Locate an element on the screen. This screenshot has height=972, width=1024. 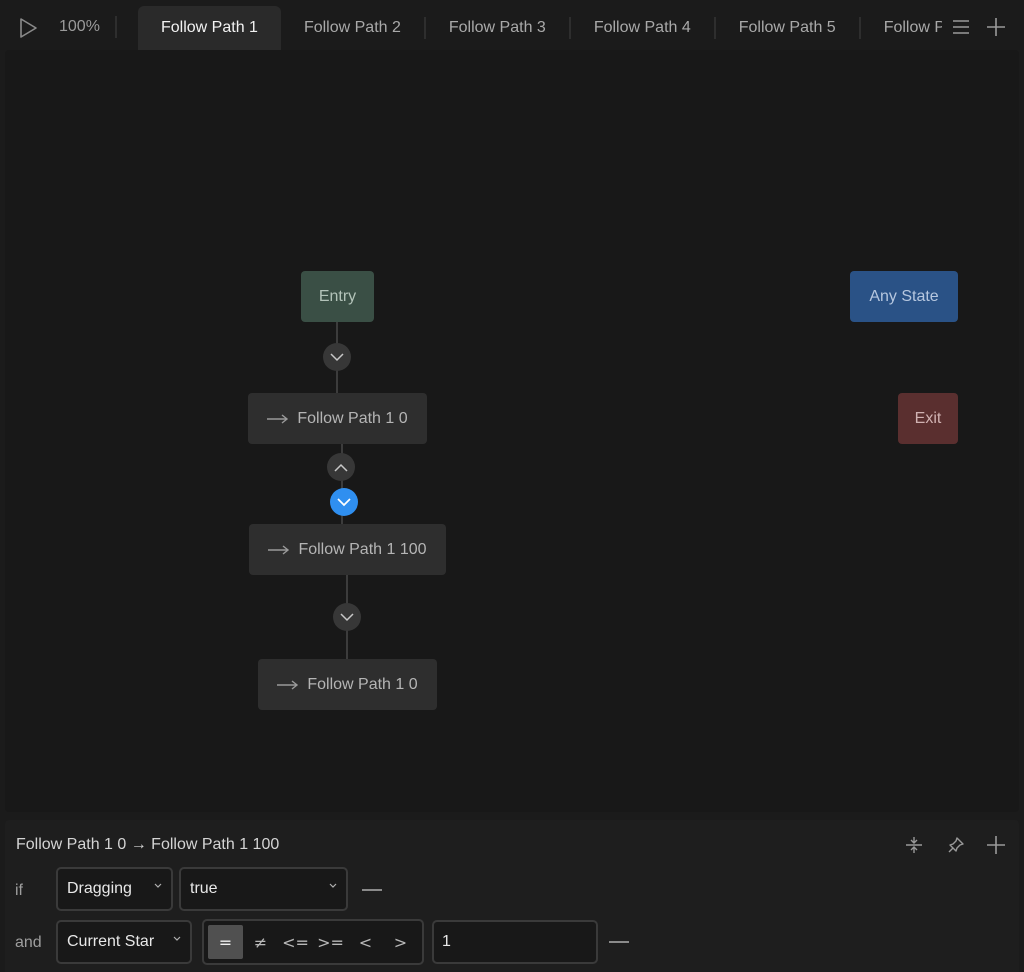
transition-title: Follow Path 1 0 → Follow Path 1 100 is located at coordinates (148, 844).